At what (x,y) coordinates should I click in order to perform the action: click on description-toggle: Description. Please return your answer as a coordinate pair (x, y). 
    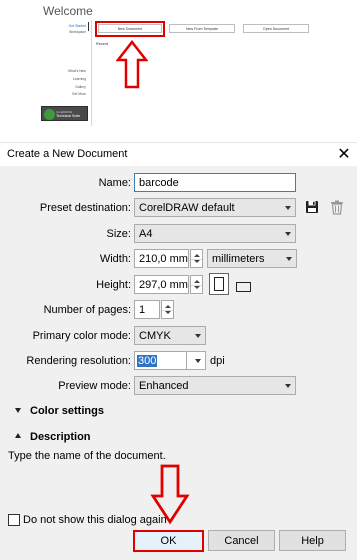
    Looking at the image, I should click on (60, 437).